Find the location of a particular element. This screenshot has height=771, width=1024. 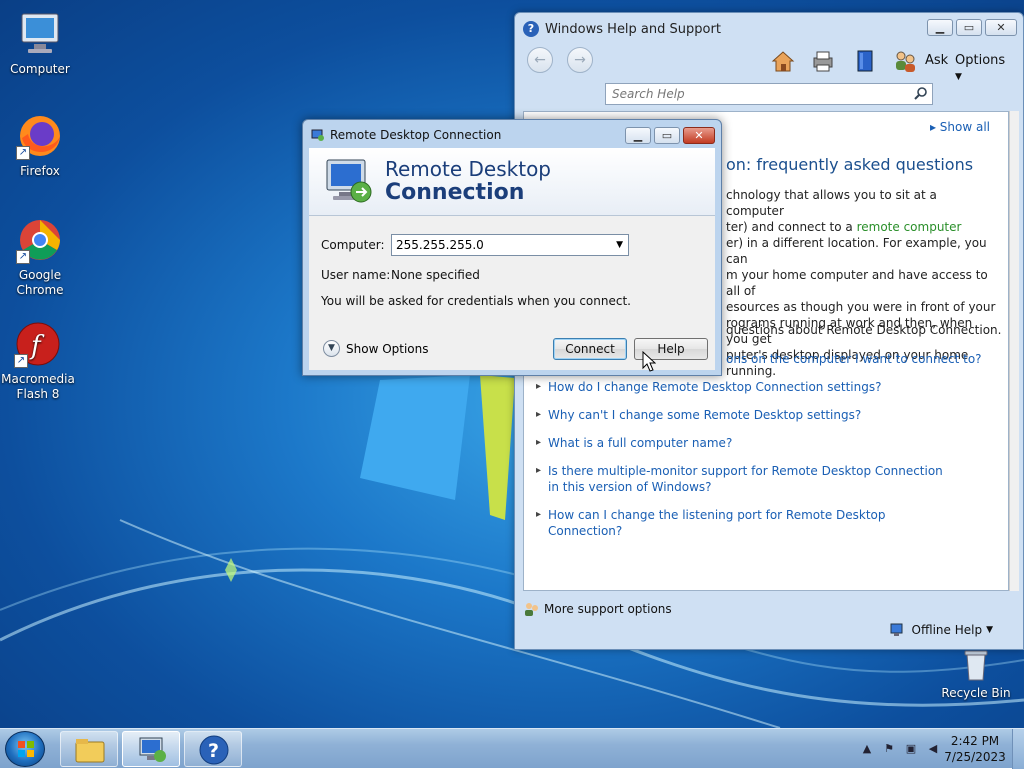

rdc-banner: Remote Desktop Connection is located at coordinates (512, 182).